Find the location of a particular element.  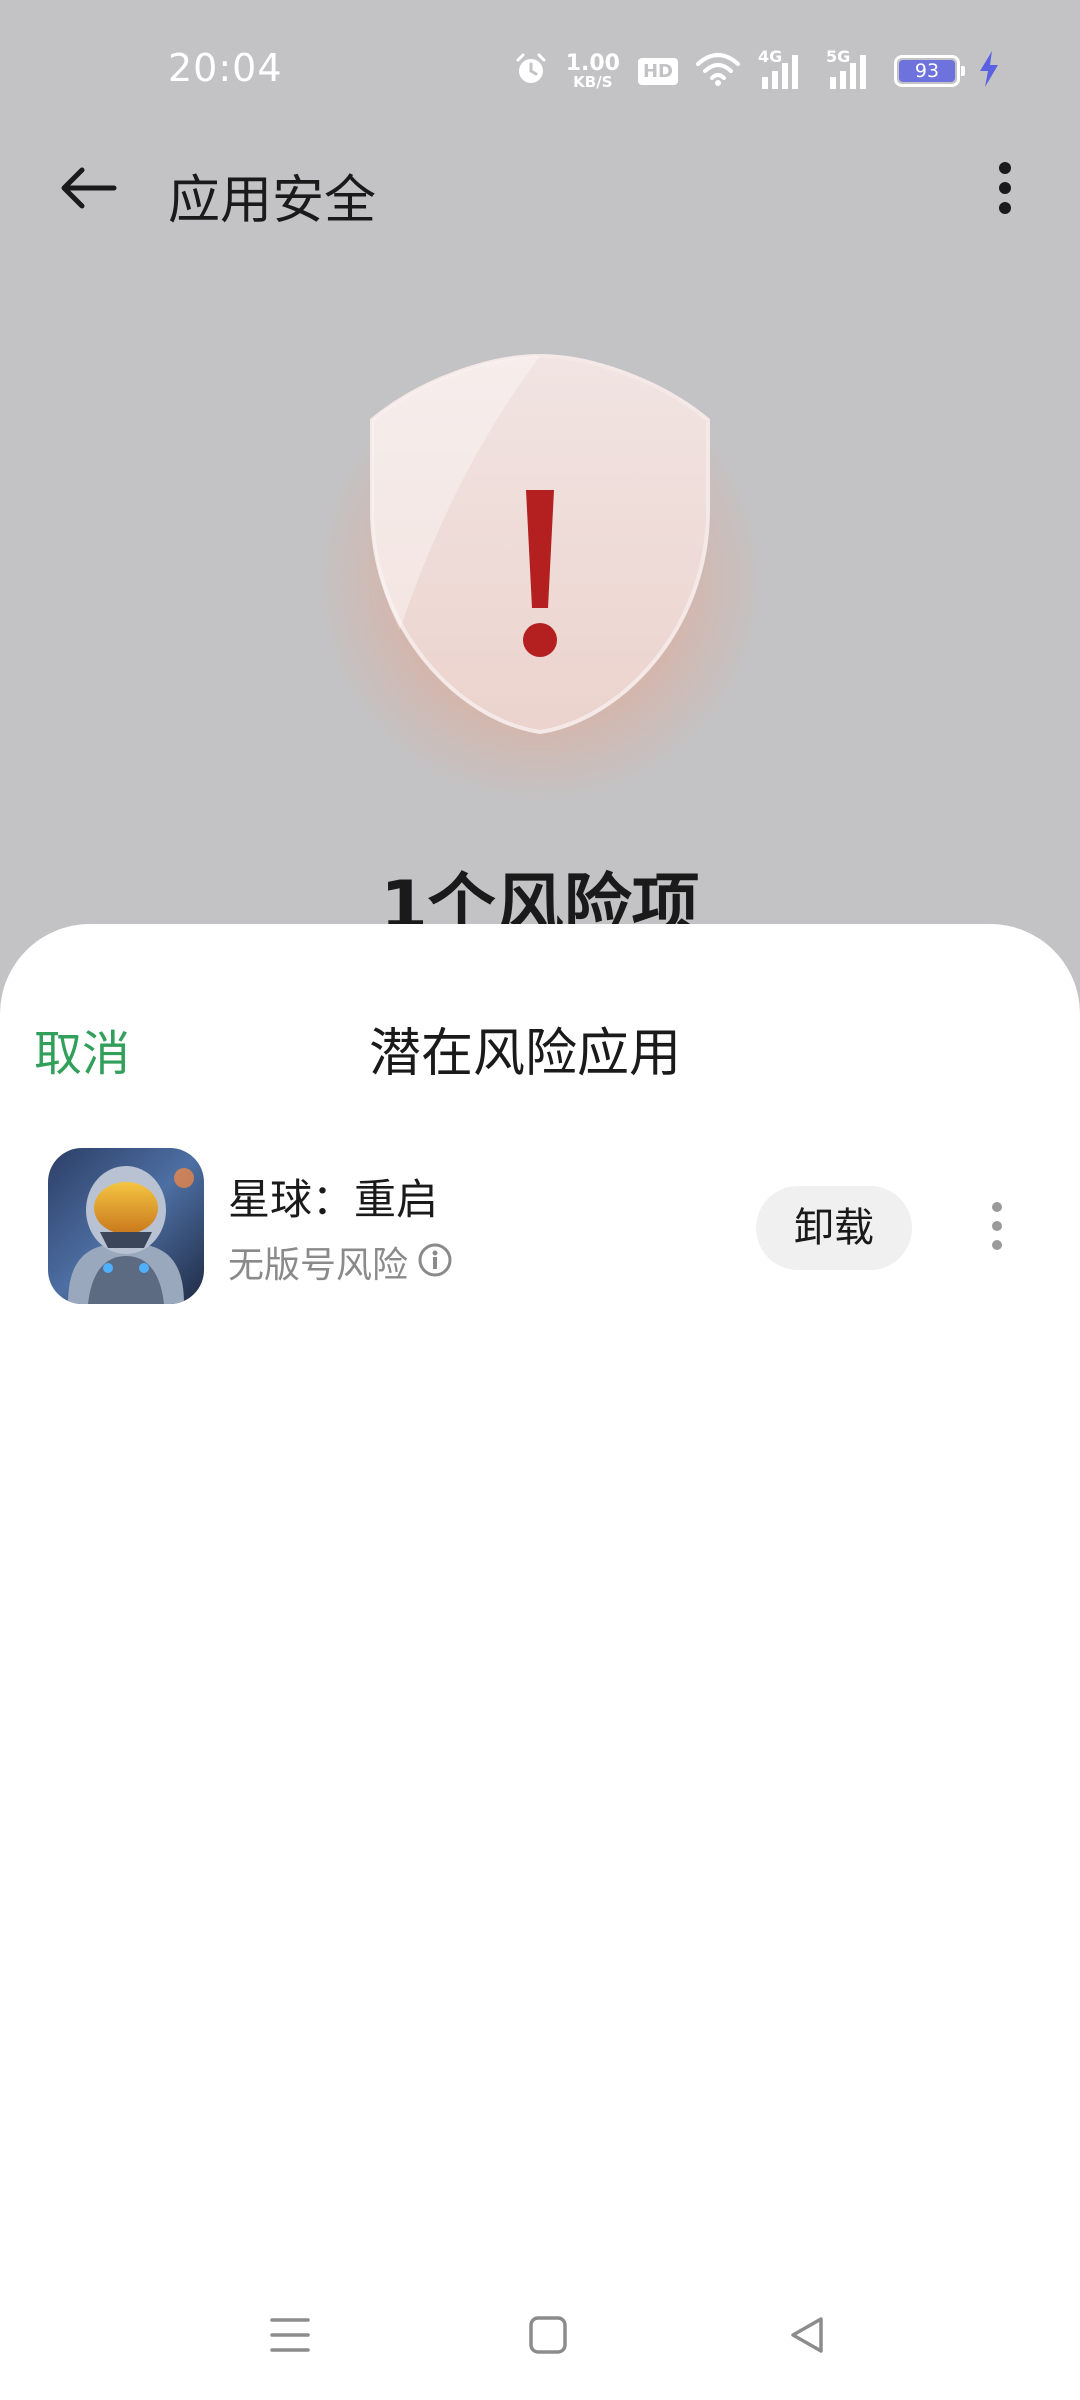

home-icon is located at coordinates (548, 2335).